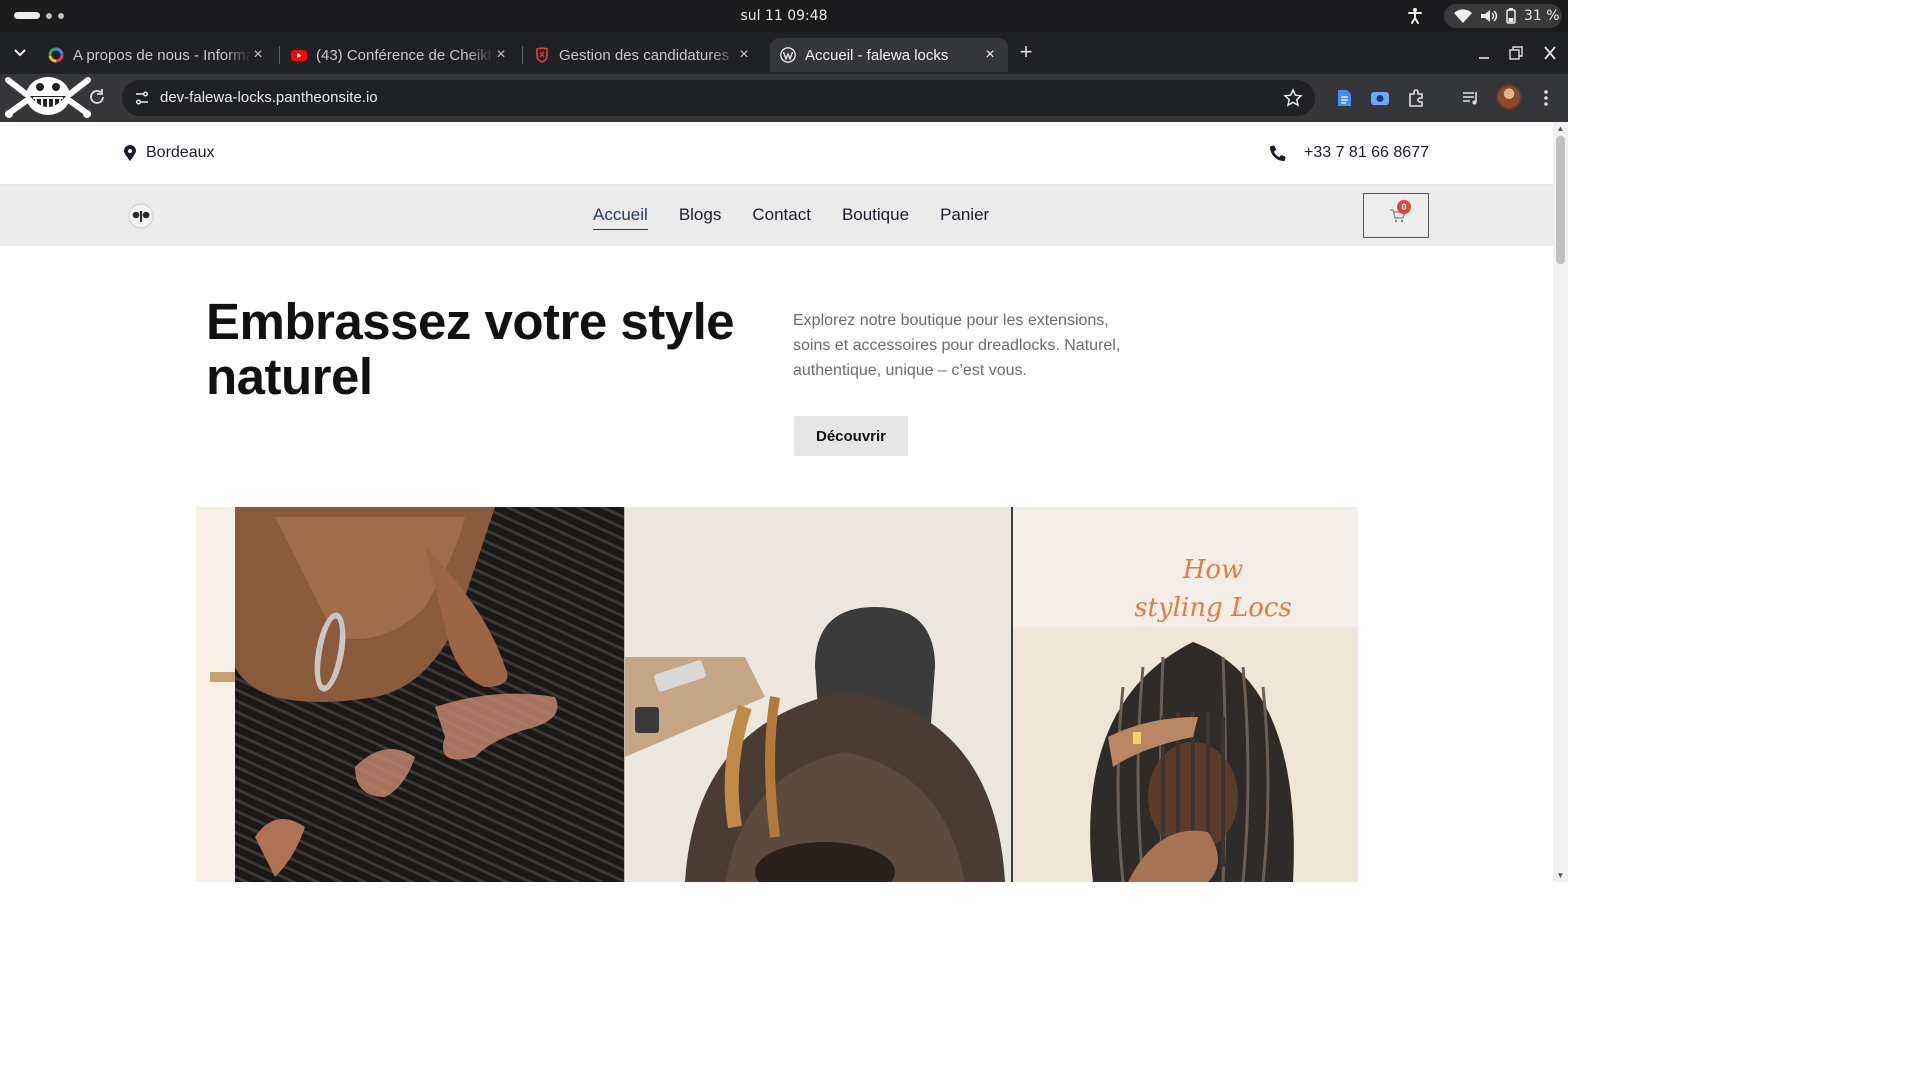 The width and height of the screenshot is (1920, 1080). I want to click on nav-blogs: Blogs, so click(700, 217).